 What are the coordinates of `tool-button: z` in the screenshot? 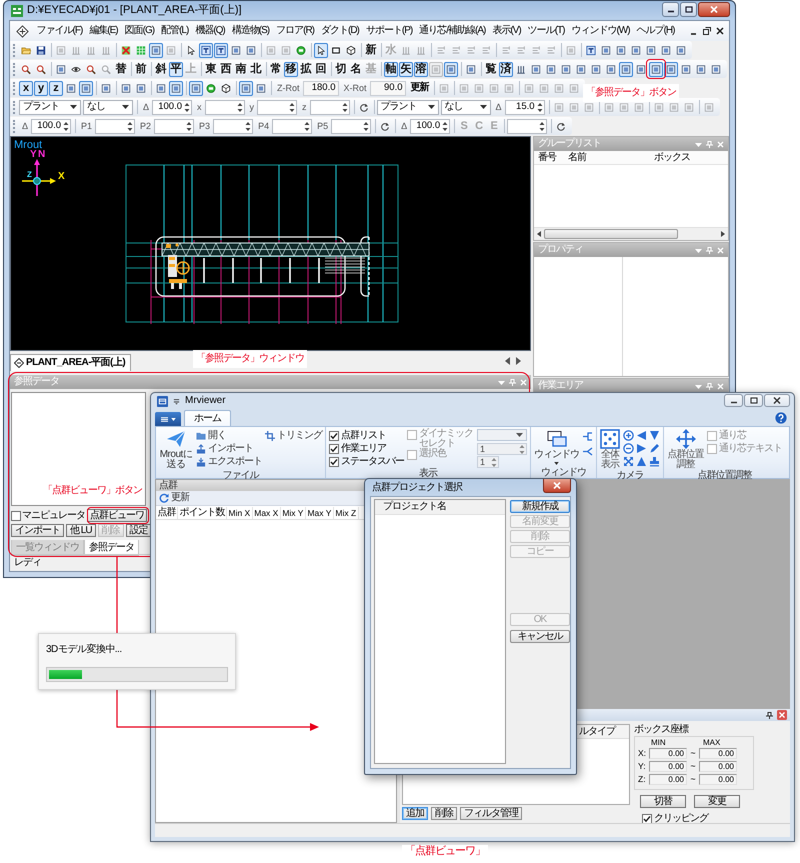 It's located at (56, 88).